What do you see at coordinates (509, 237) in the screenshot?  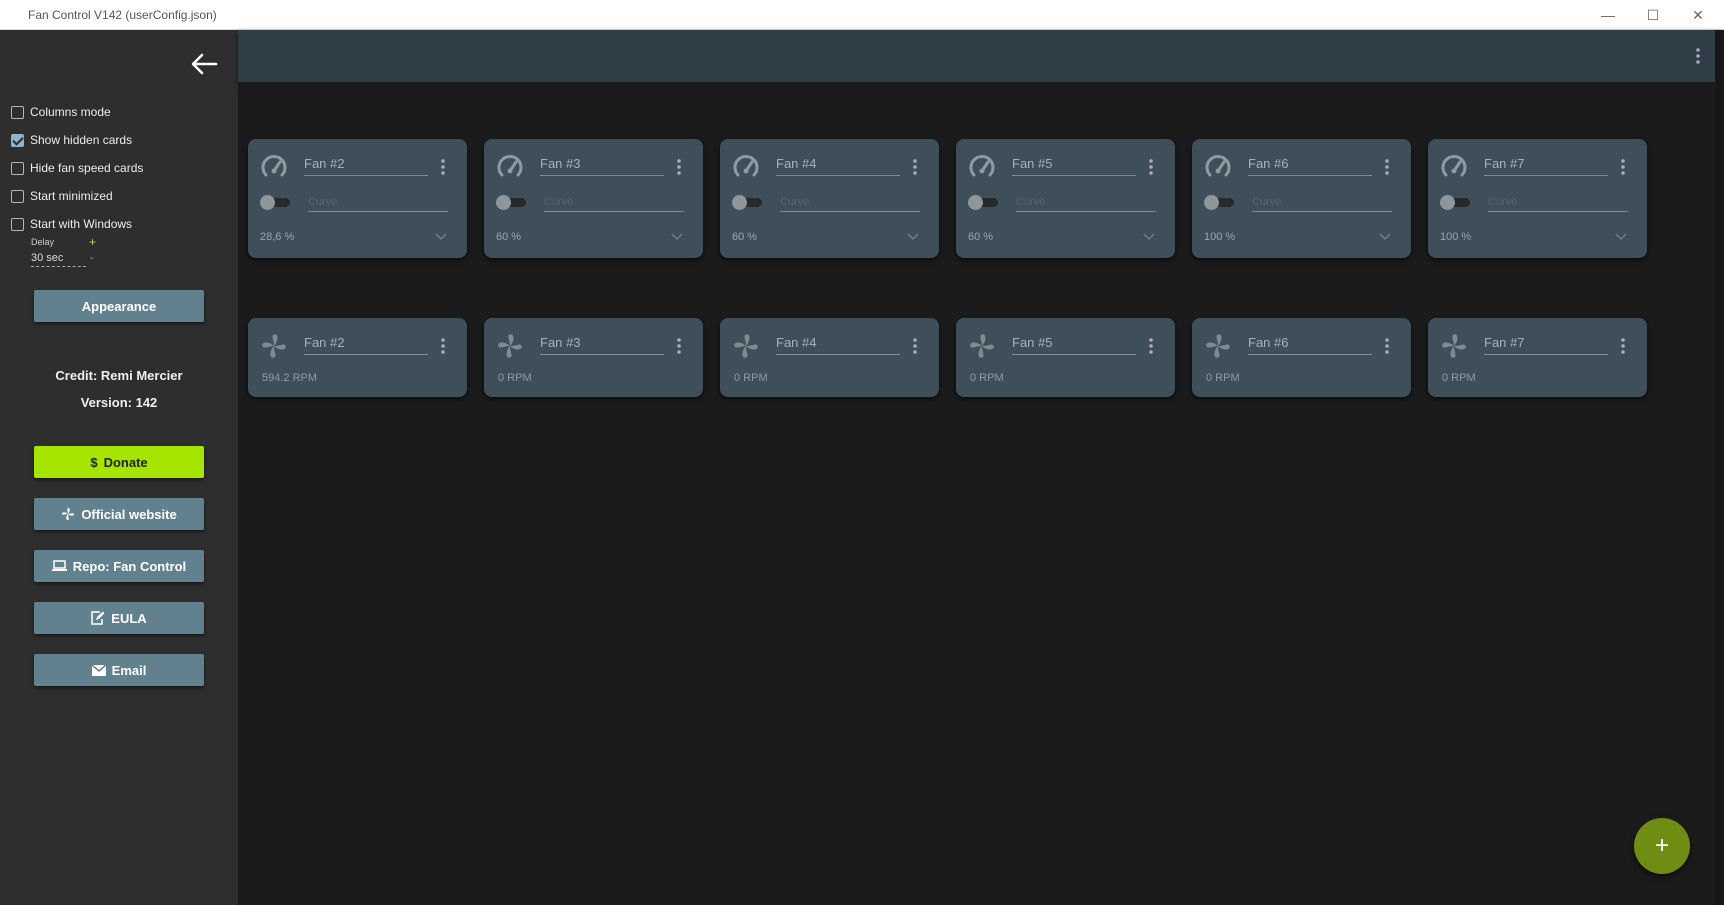 I see `control-value: 60 %` at bounding box center [509, 237].